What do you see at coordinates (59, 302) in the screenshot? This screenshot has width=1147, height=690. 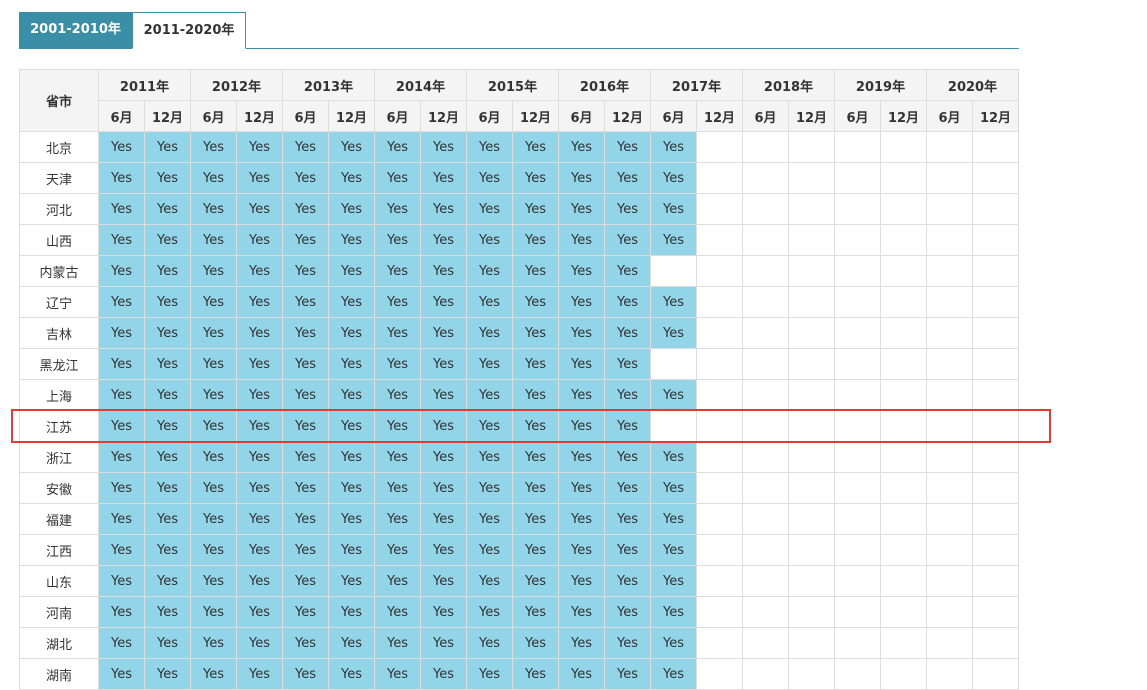 I see `province-cell: 辽宁` at bounding box center [59, 302].